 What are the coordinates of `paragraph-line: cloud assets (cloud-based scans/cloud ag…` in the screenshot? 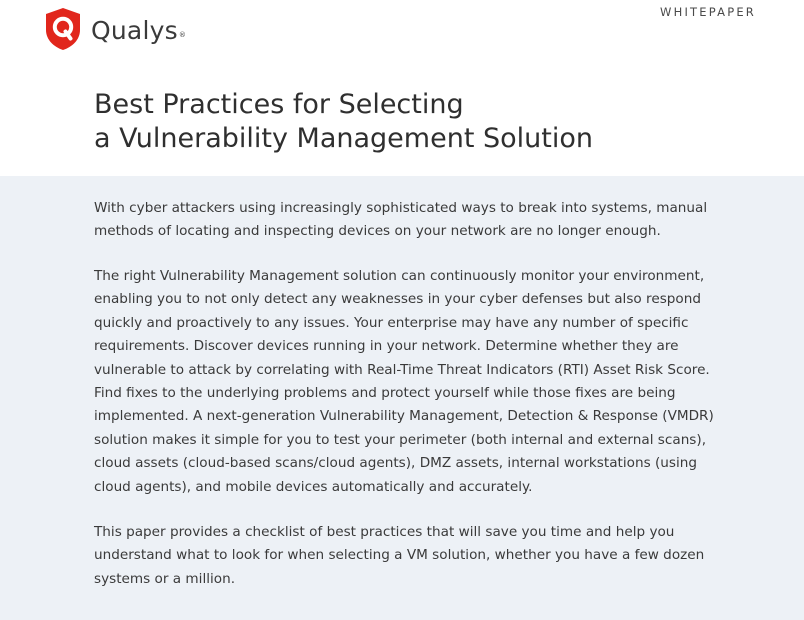 It's located at (396, 463).